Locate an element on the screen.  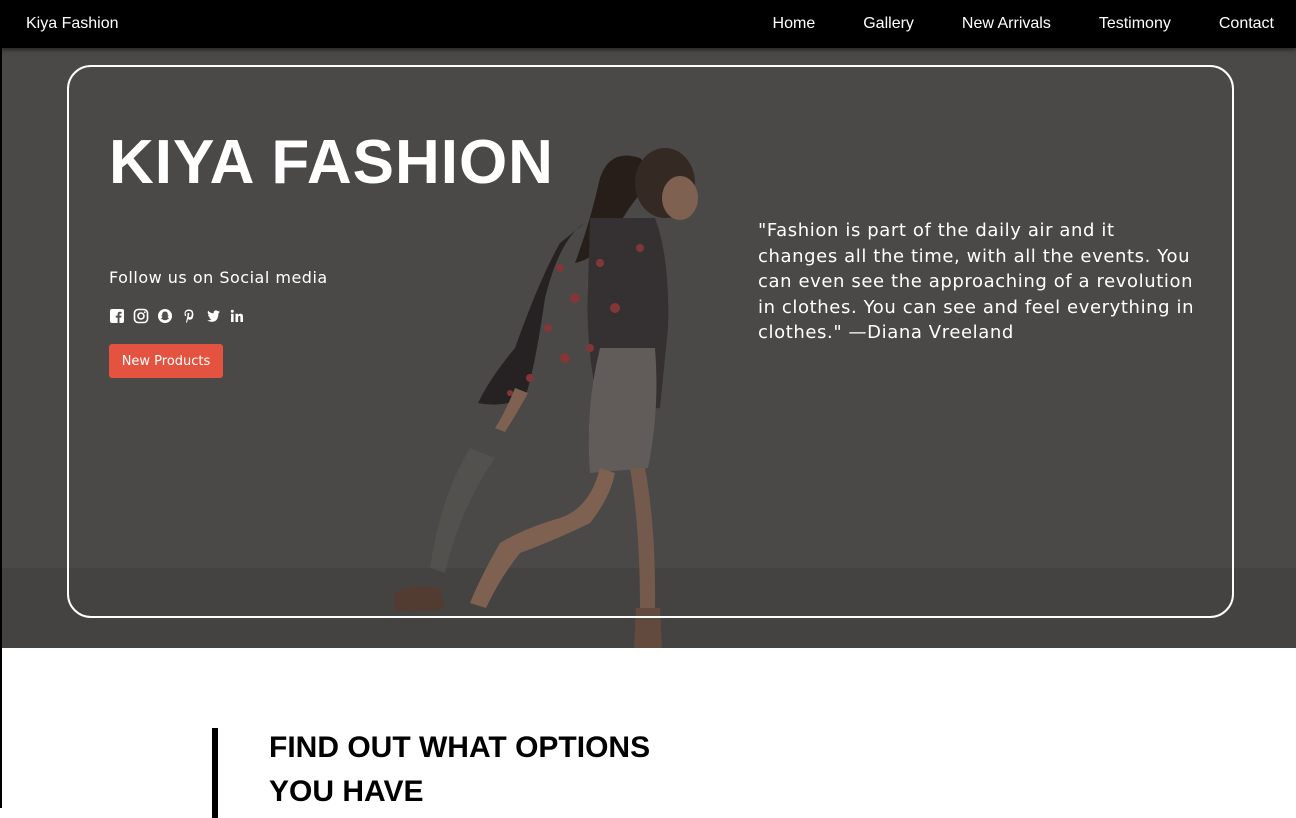
new-products-button: New Products is located at coordinates (166, 361).